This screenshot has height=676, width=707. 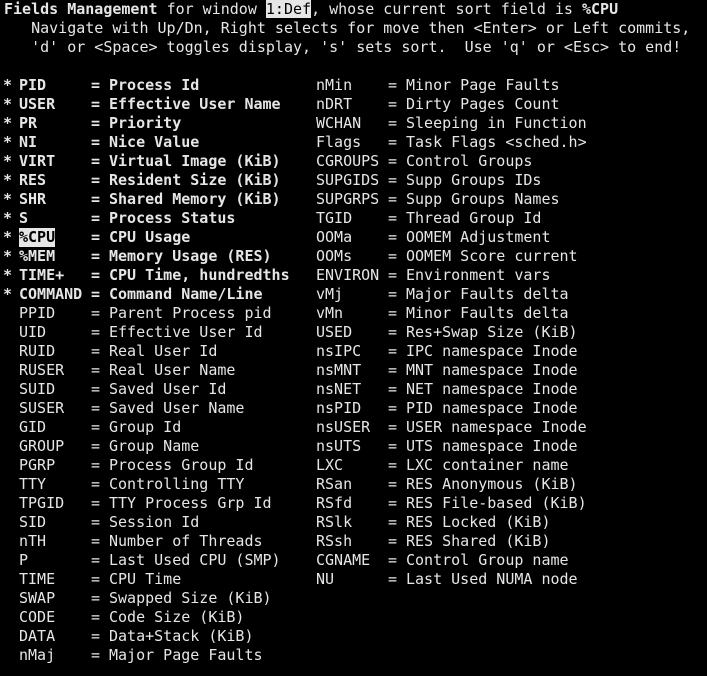 What do you see at coordinates (155, 161) in the screenshot?
I see `field-row-virt: * VIRT = Virtual Image (KiB)` at bounding box center [155, 161].